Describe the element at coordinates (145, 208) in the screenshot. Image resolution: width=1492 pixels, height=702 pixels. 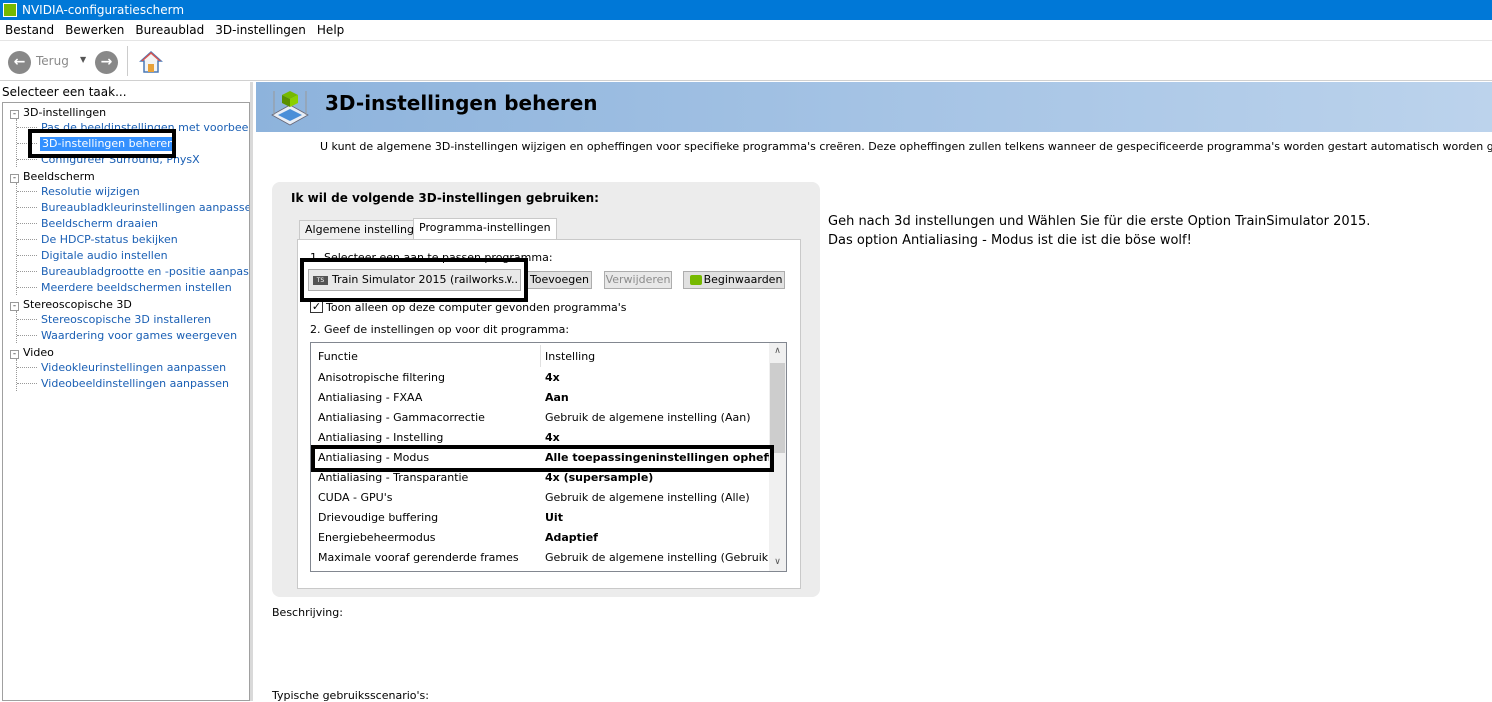
I see `sidebar-item-desktop-color: Bureaubladkleurinstellingen aanpassen` at that location.